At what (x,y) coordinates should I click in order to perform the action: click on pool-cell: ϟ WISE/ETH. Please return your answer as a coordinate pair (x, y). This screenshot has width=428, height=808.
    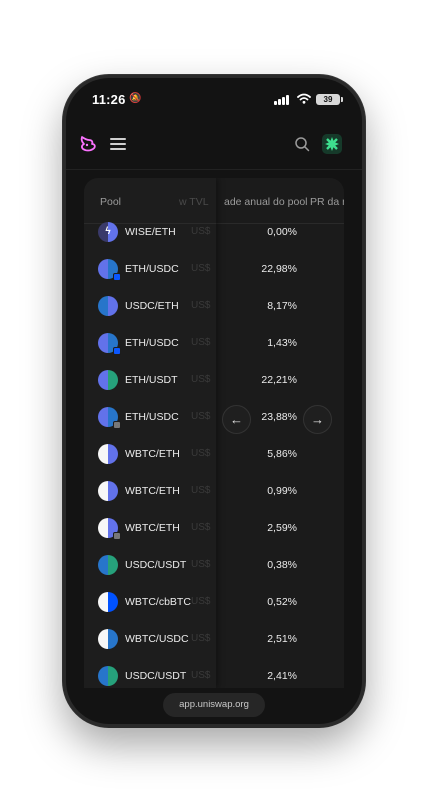
    Looking at the image, I should click on (137, 232).